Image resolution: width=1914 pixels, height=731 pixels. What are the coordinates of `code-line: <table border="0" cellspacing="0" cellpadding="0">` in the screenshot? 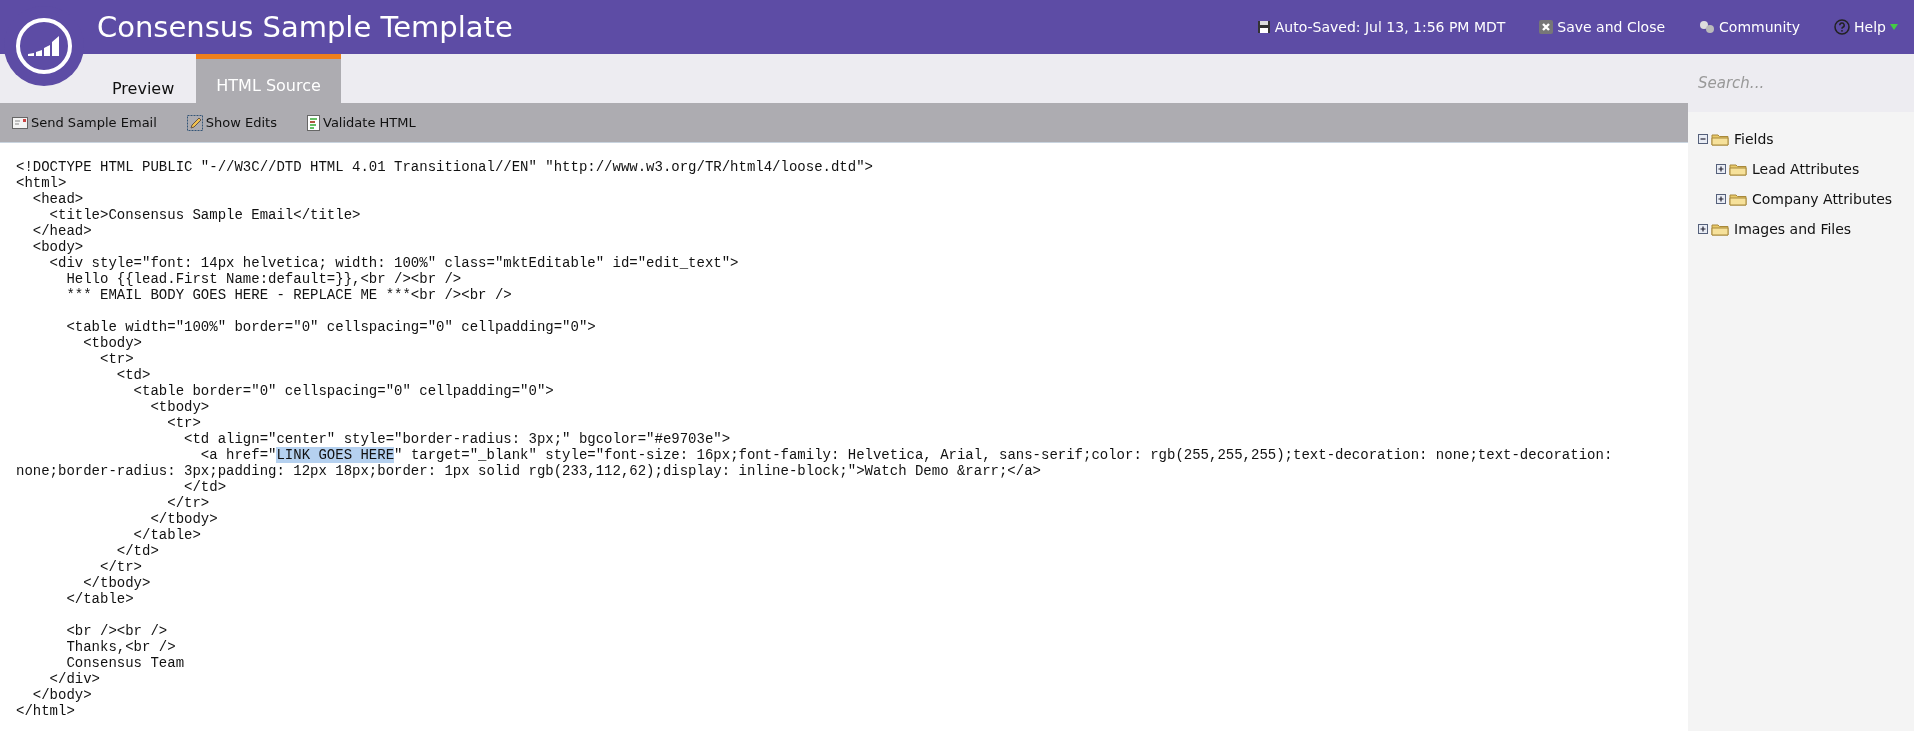 It's located at (343, 391).